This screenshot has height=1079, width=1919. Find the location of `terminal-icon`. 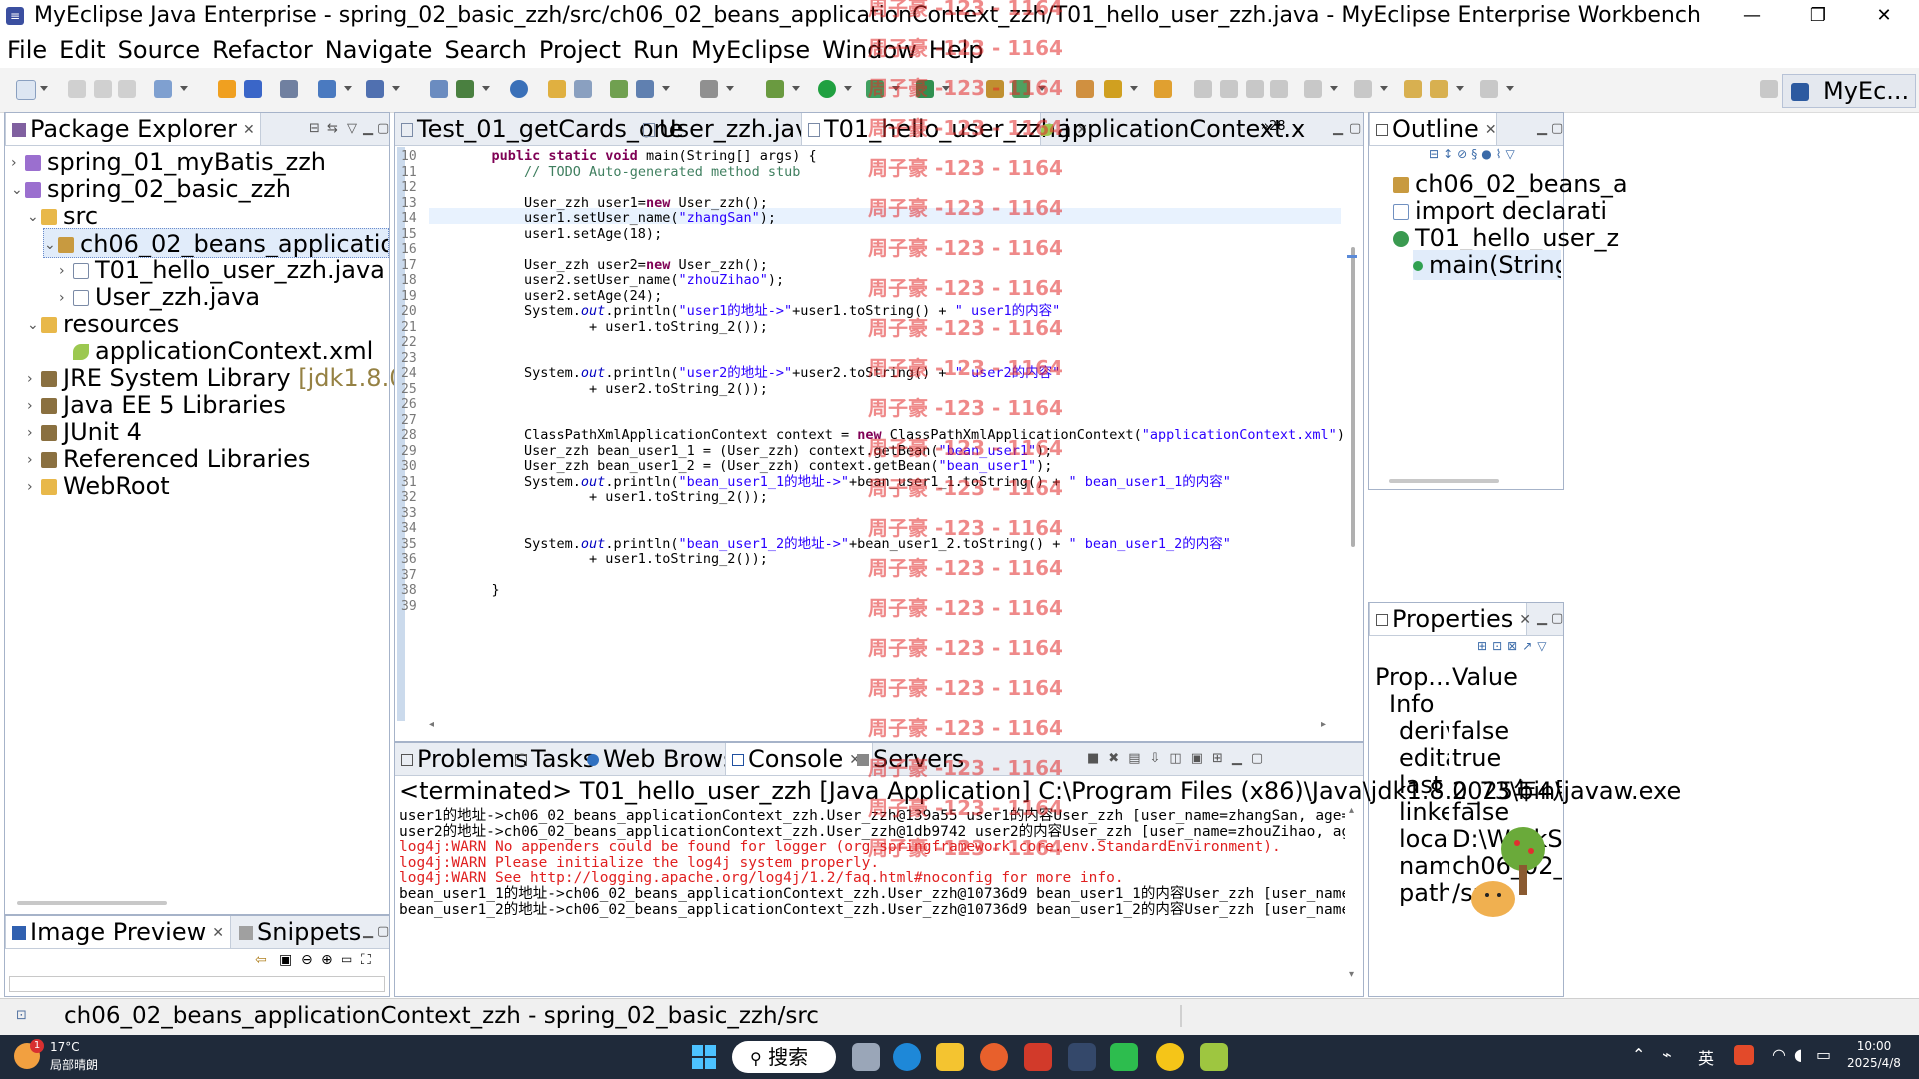

terminal-icon is located at coordinates (709, 89).